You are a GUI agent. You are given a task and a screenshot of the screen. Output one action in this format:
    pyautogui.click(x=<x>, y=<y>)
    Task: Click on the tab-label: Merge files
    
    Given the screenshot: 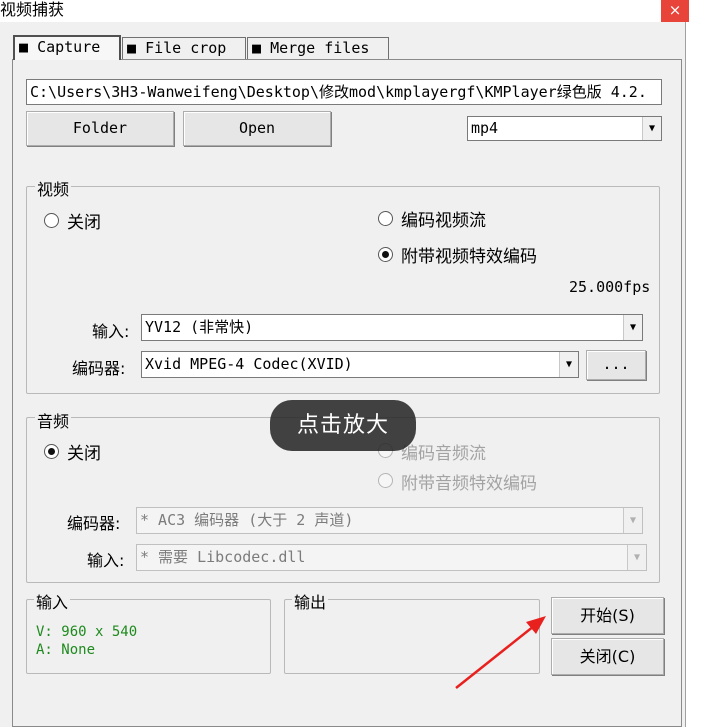 What is the action you would take?
    pyautogui.click(x=320, y=48)
    